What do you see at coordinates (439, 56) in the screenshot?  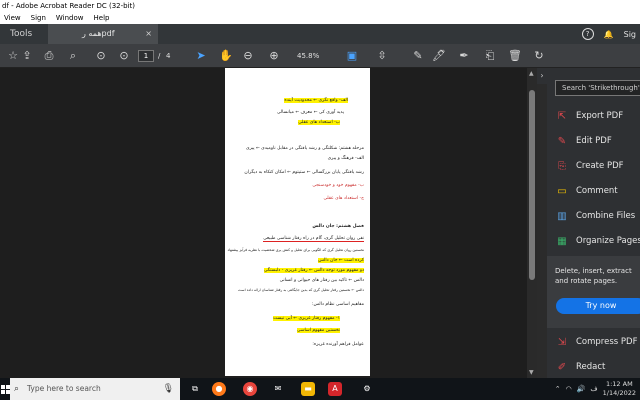 I see `highlight-icon: 🖊` at bounding box center [439, 56].